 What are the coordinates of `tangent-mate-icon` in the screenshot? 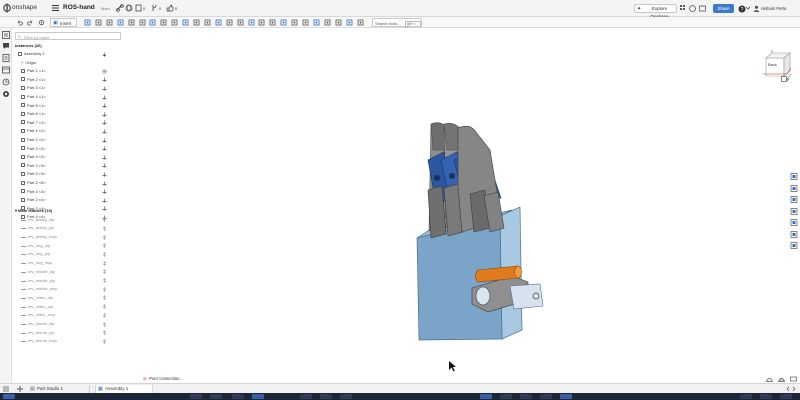 It's located at (174, 22).